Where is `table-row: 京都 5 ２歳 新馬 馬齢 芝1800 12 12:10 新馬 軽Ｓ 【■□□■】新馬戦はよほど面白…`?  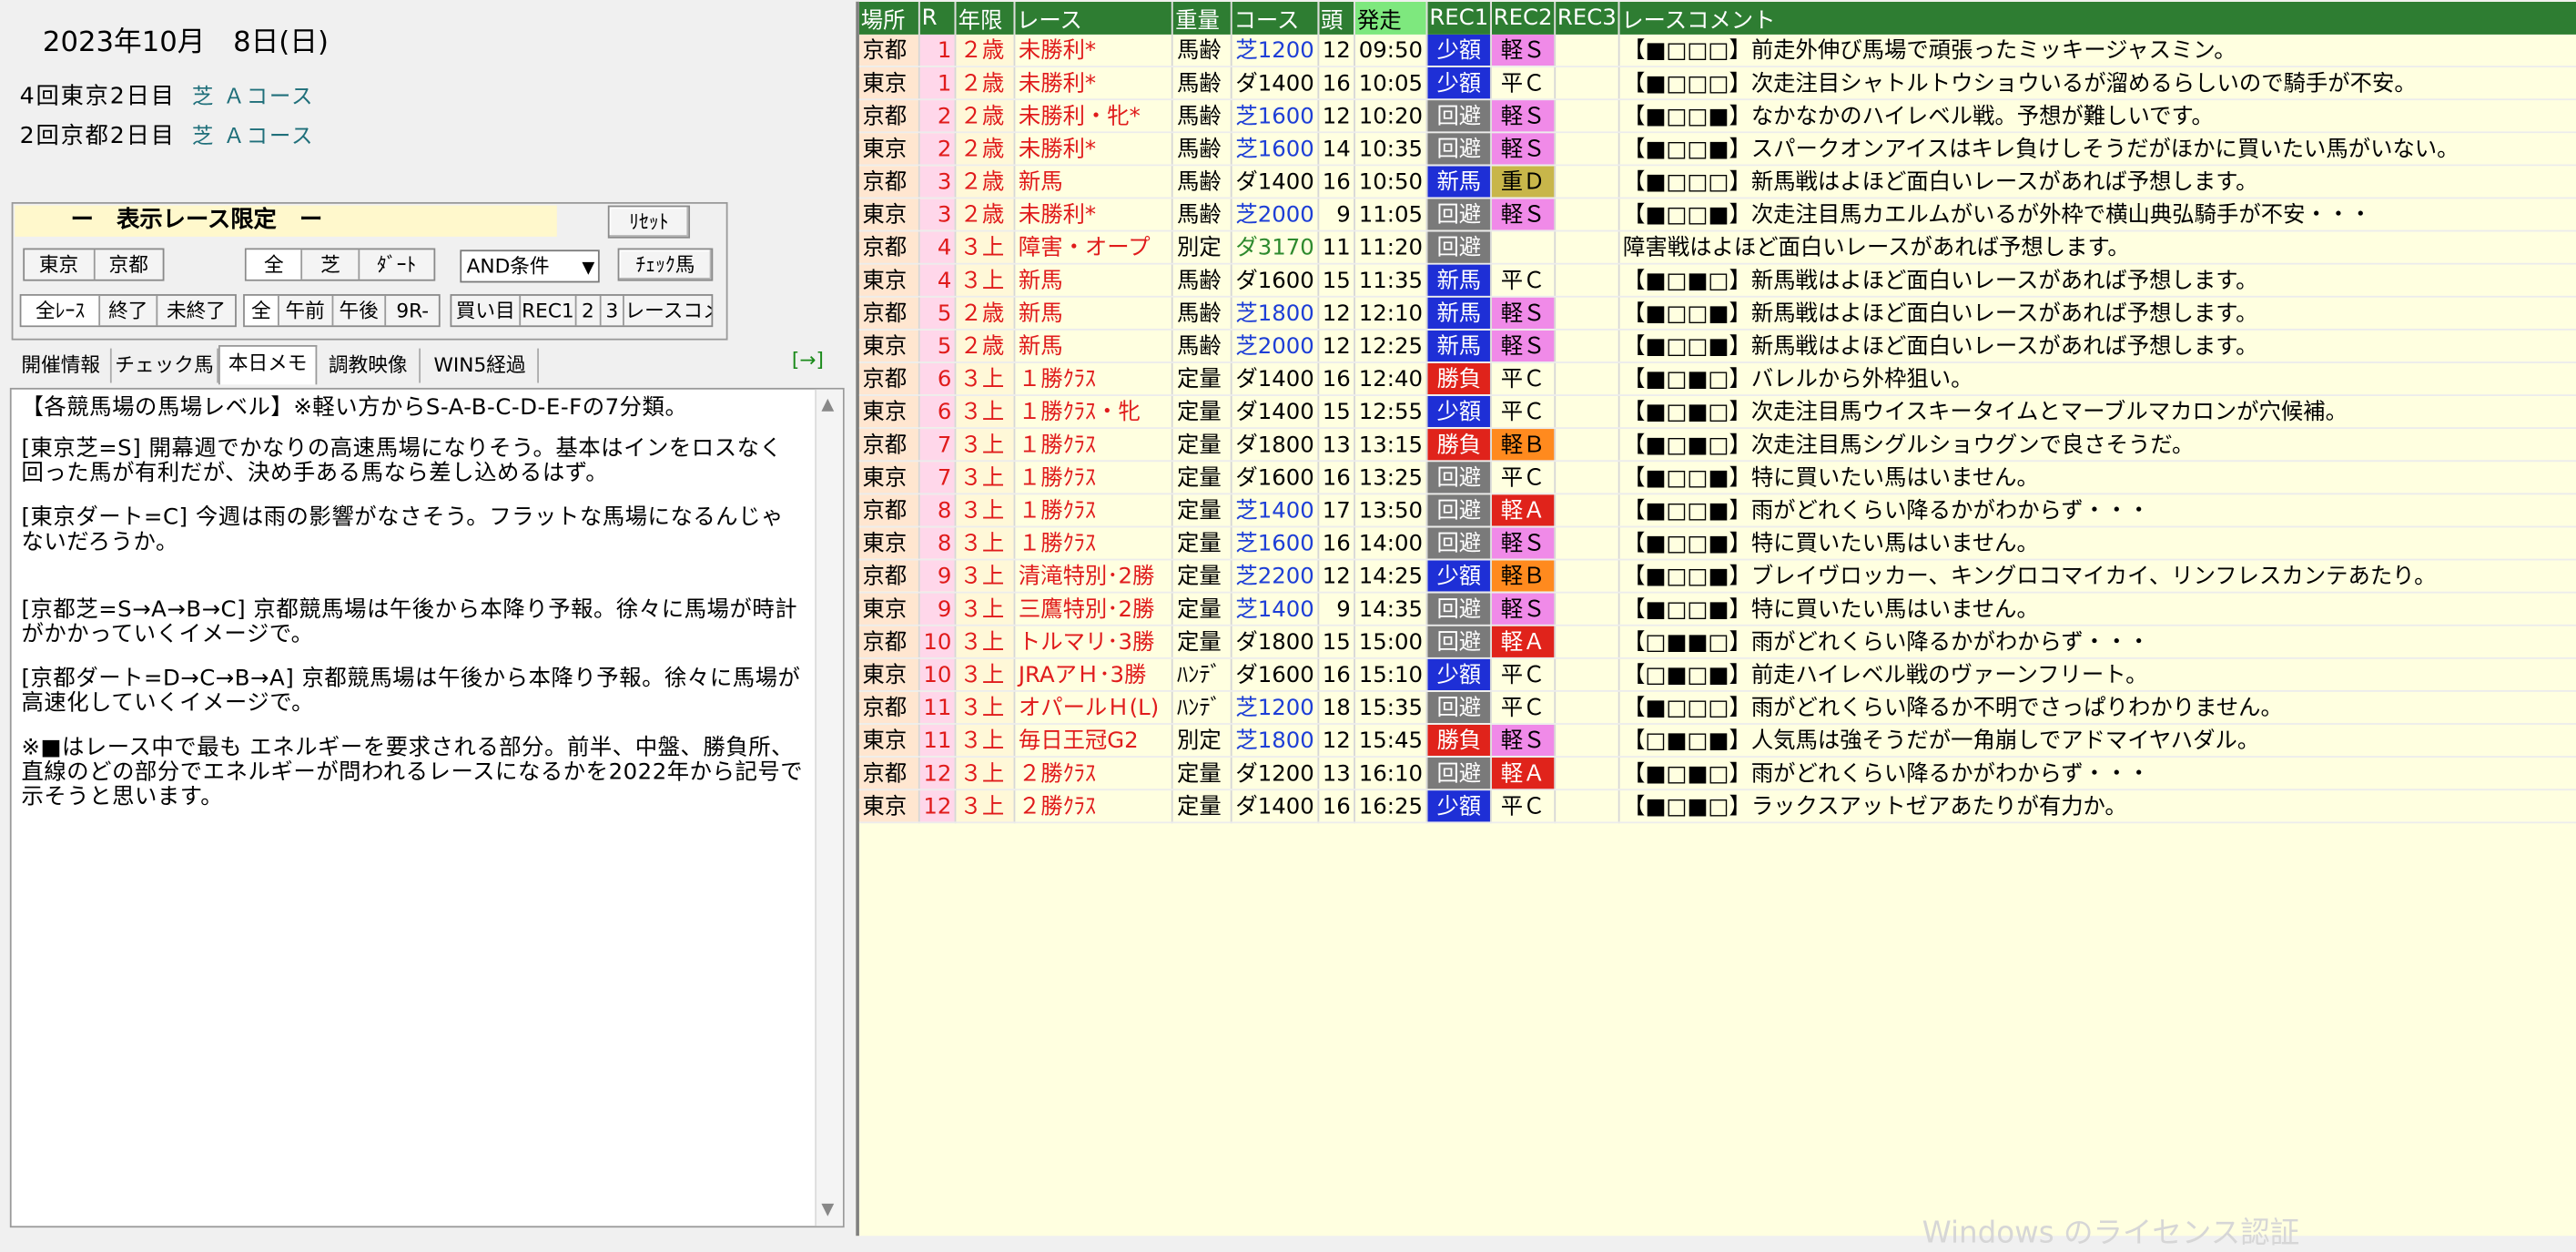
table-row: 京都 5 ２歳 新馬 馬齢 芝1800 12 12:10 新馬 軽Ｓ 【■□□■】新馬戦はよほど面白… is located at coordinates (1717, 313).